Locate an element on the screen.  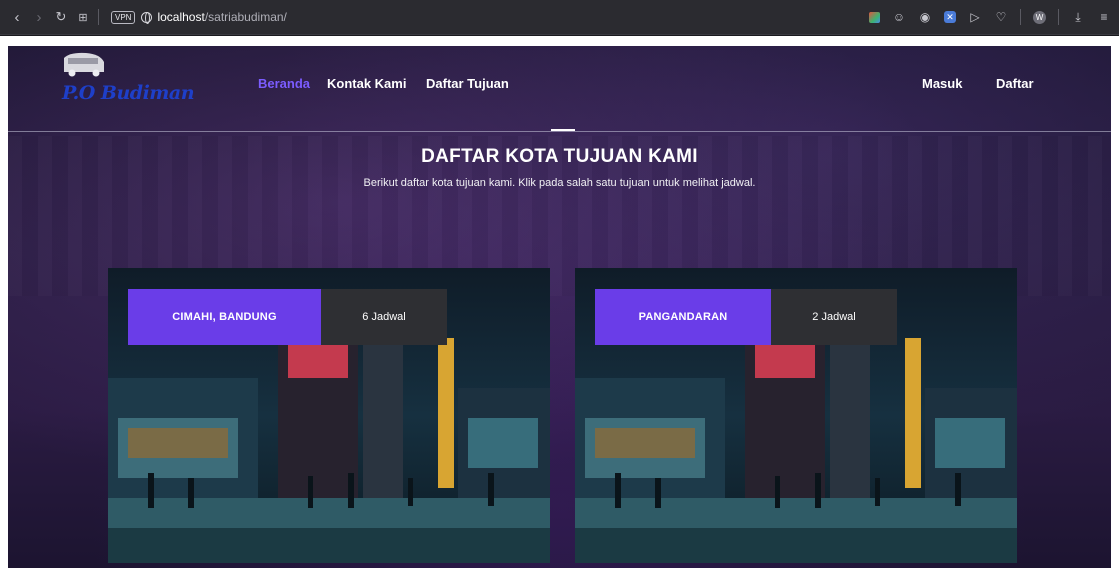
camera-icon: ◉ is located at coordinates (925, 17).